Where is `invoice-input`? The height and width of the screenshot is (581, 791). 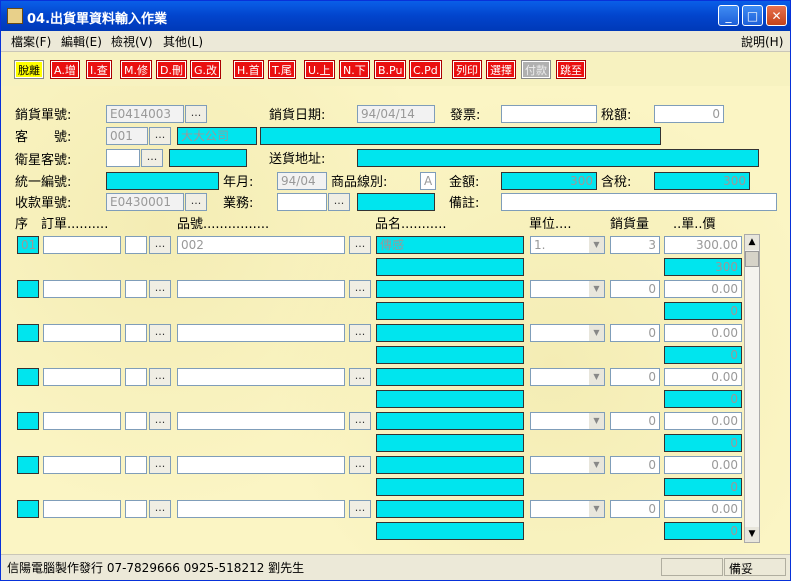
invoice-input is located at coordinates (549, 114).